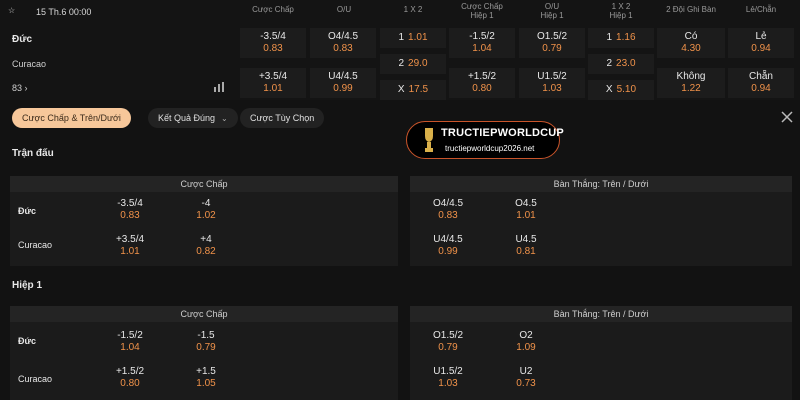  What do you see at coordinates (130, 342) in the screenshot?
I see `odd-option: -1.5/2 1.04` at bounding box center [130, 342].